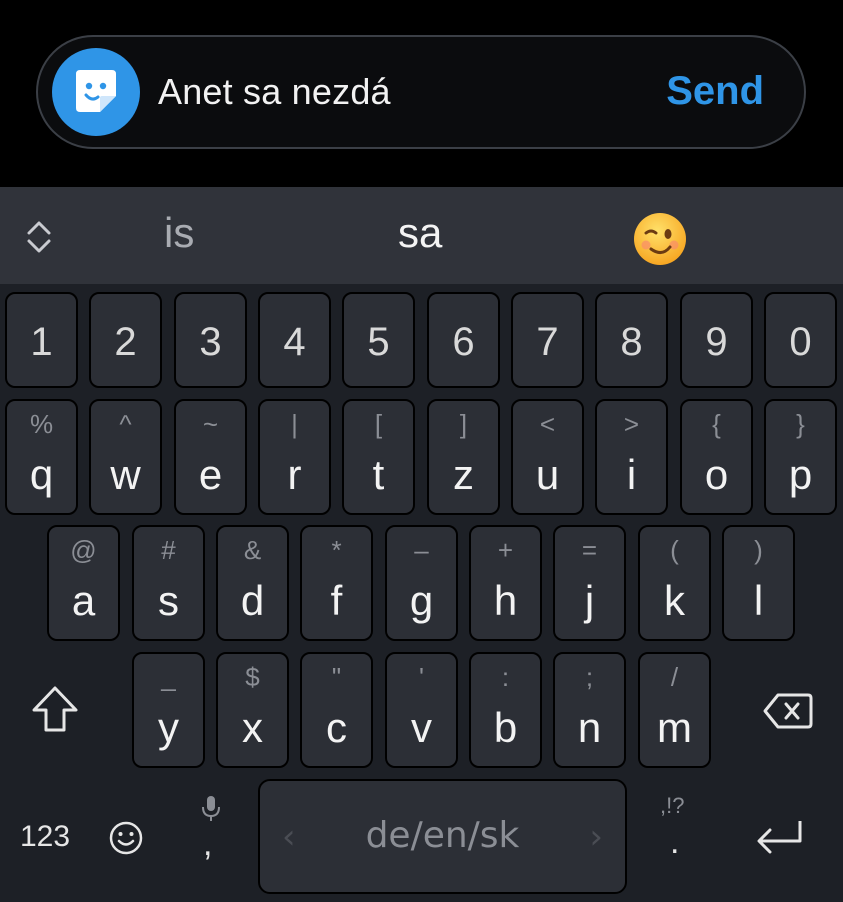  What do you see at coordinates (505, 583) in the screenshot?
I see `key-h: + h` at bounding box center [505, 583].